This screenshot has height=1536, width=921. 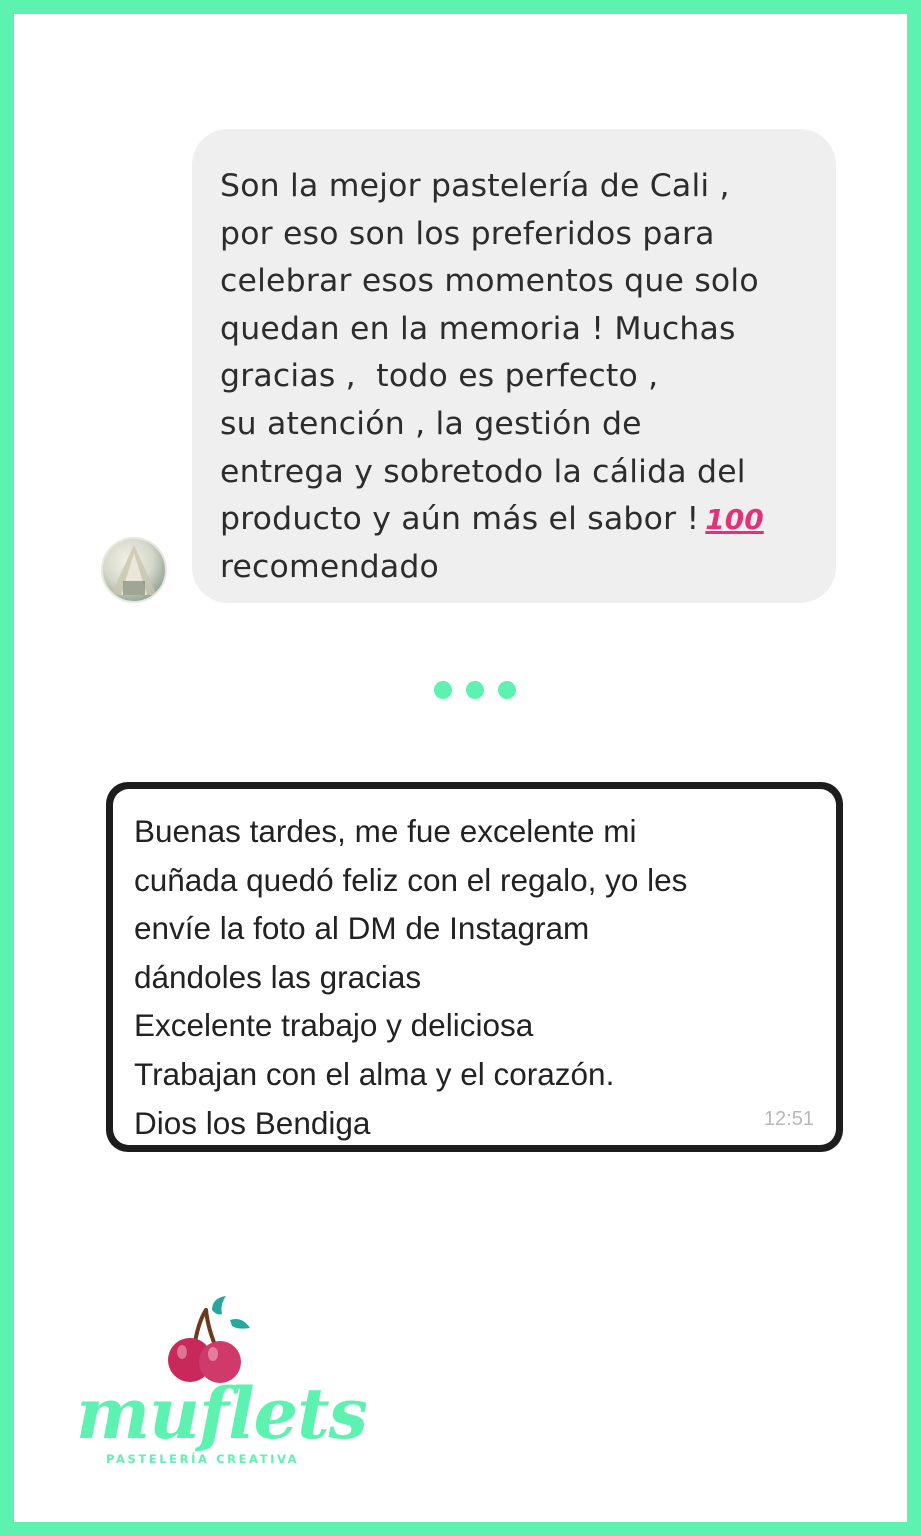 I want to click on ellipsis-dots-icon, so click(x=475, y=690).